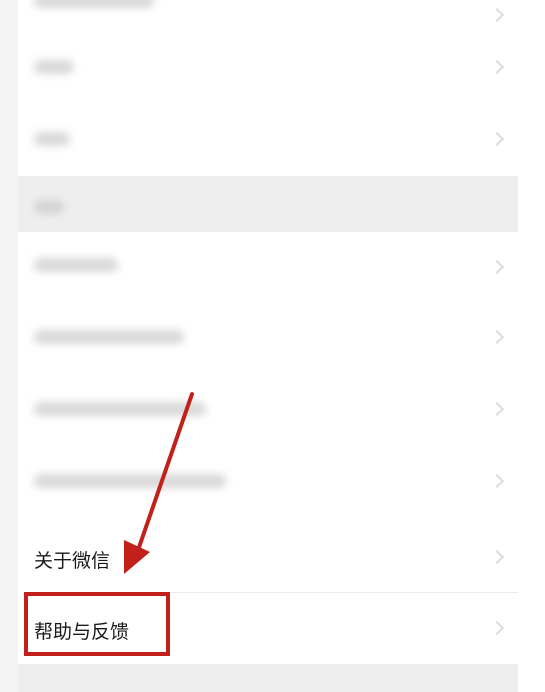  What do you see at coordinates (268, 556) in the screenshot?
I see `about-wechat-item: 关于微信` at bounding box center [268, 556].